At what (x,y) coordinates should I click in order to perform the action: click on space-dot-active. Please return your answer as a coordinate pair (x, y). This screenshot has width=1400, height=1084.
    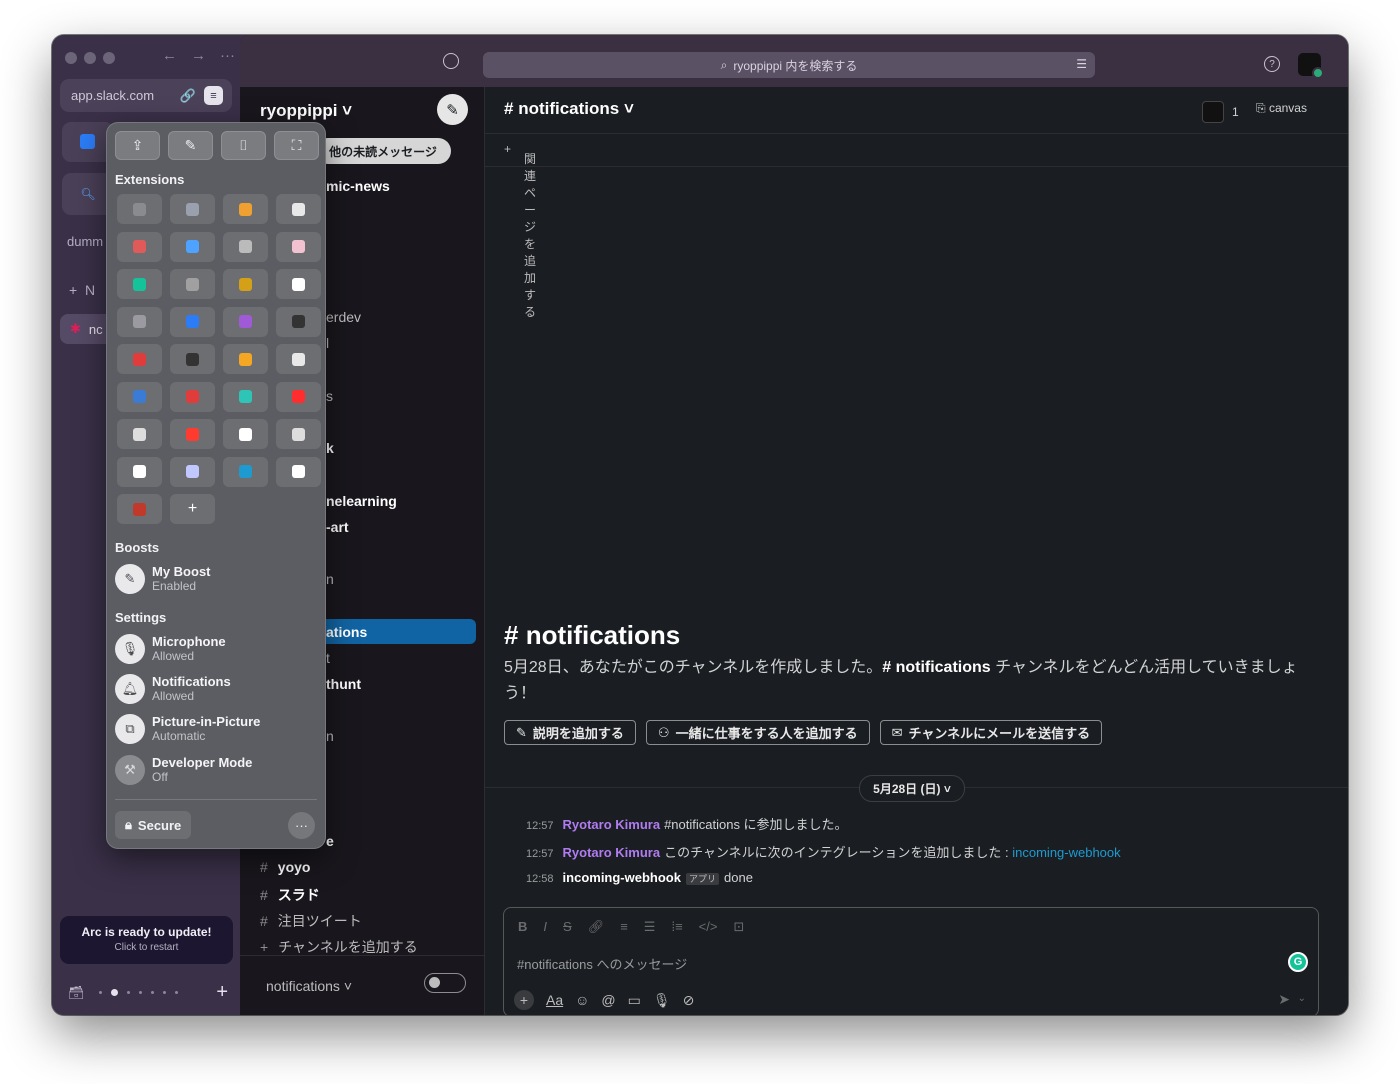
    Looking at the image, I should click on (114, 992).